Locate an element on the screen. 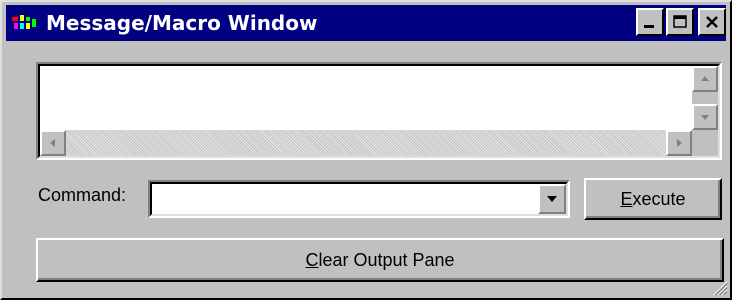  command-label: Command: is located at coordinates (82, 195).